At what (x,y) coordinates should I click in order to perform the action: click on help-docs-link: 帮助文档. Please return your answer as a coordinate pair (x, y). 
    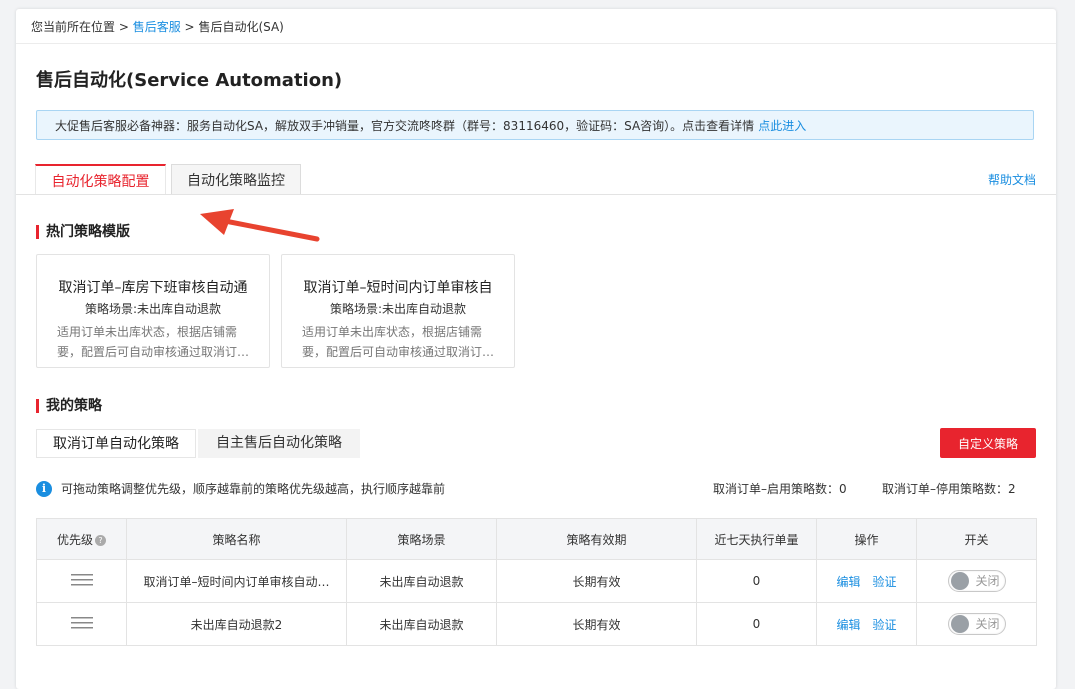
    Looking at the image, I should click on (1012, 179).